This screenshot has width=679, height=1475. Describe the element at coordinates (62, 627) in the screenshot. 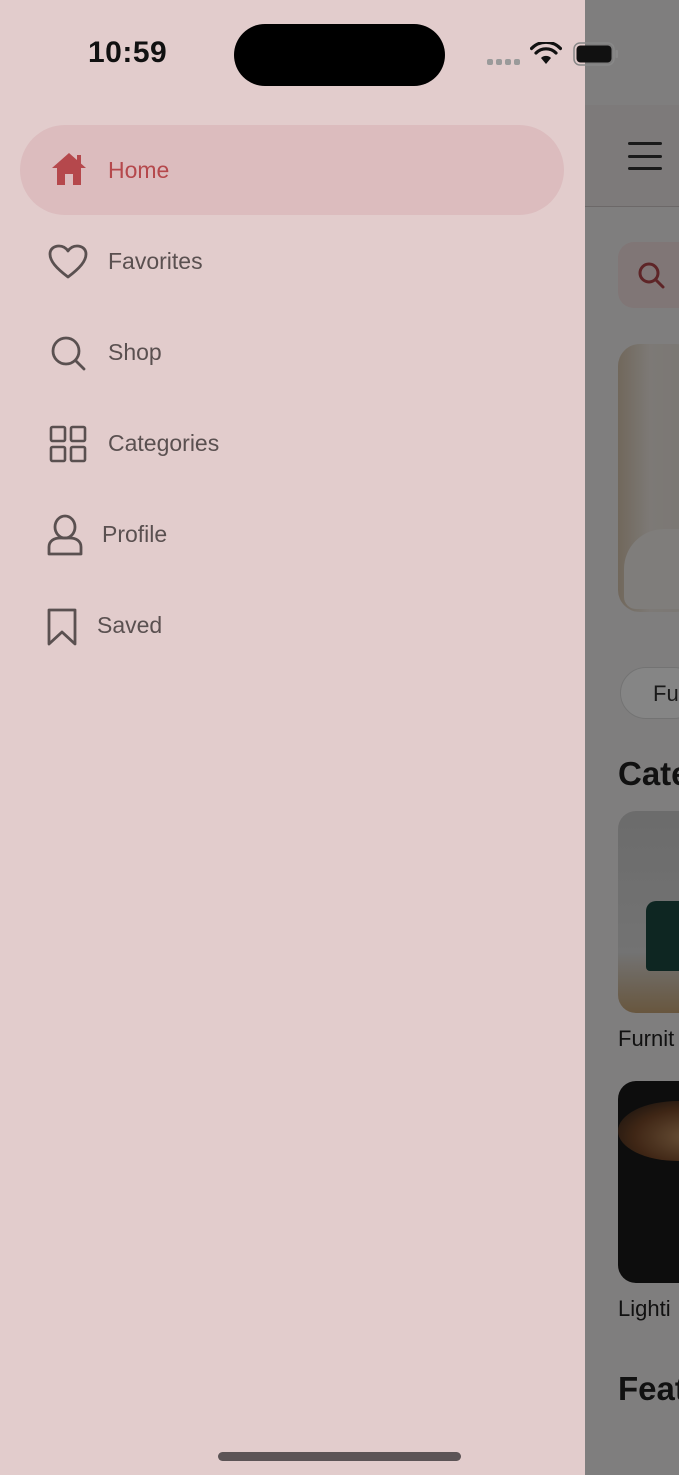

I see `bookmark-icon` at that location.